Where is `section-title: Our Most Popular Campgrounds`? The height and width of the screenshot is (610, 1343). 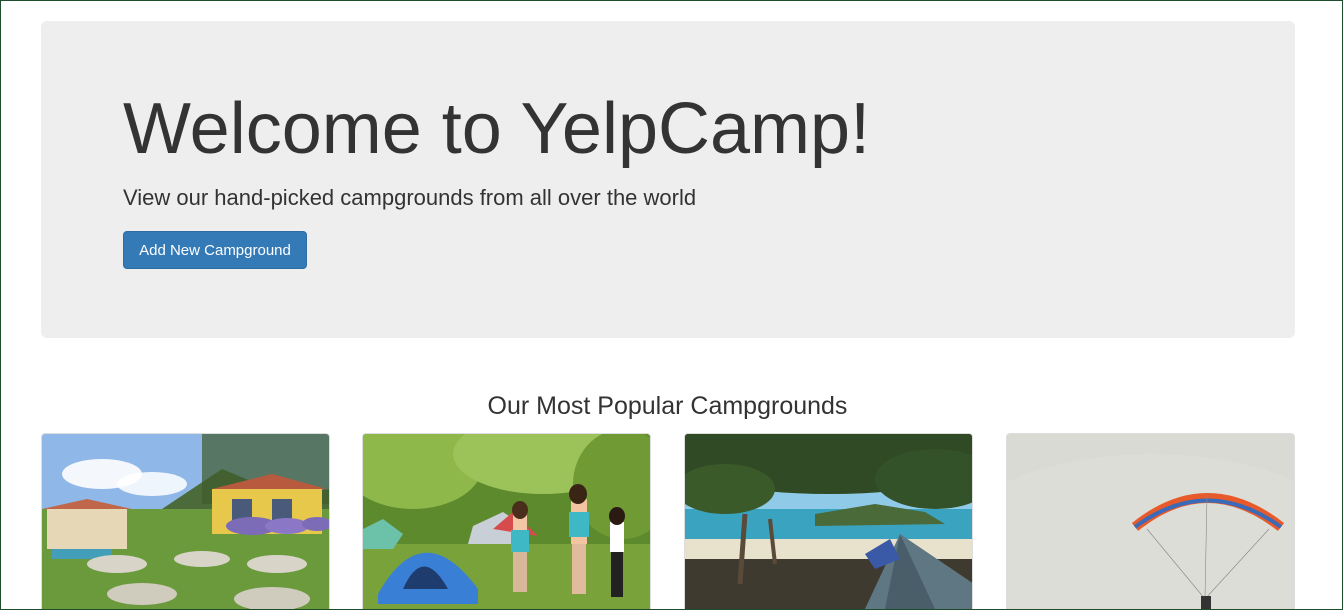
section-title: Our Most Popular Campgrounds is located at coordinates (667, 406).